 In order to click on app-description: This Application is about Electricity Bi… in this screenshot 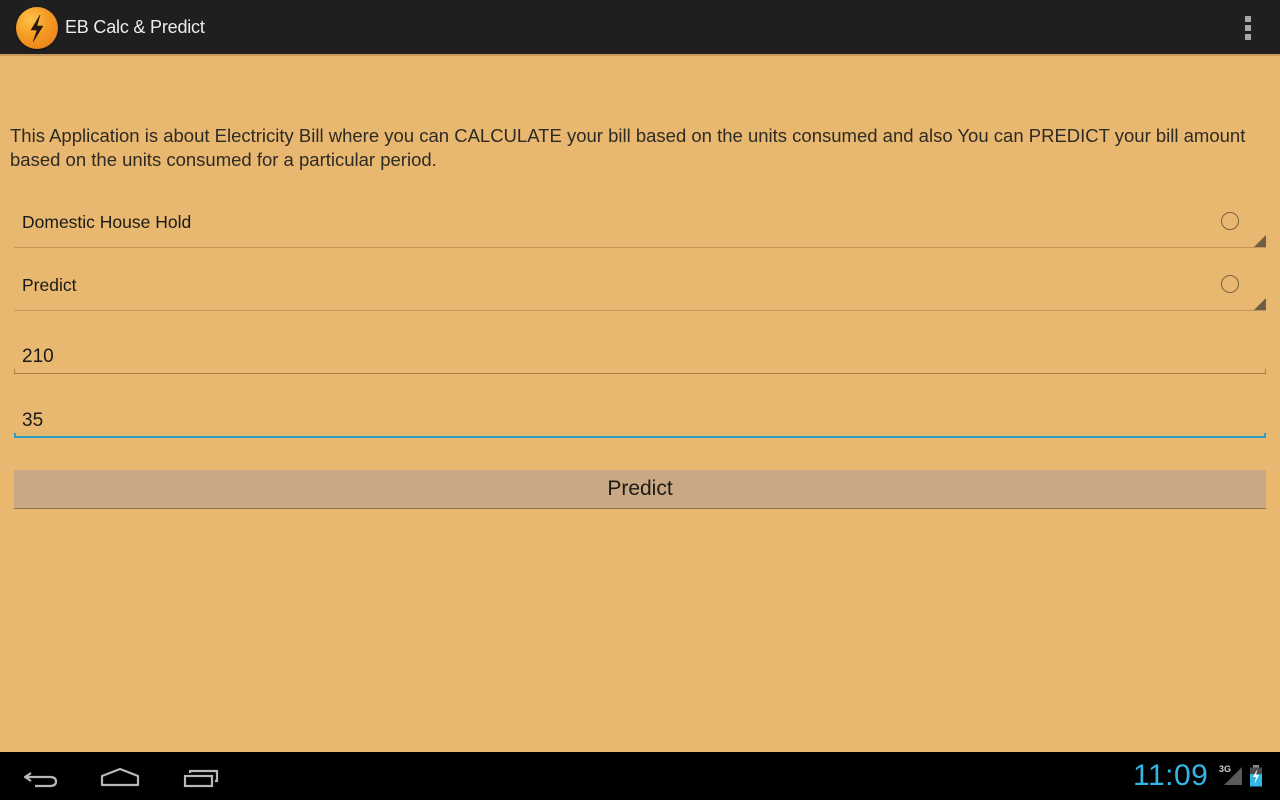, I will do `click(628, 147)`.